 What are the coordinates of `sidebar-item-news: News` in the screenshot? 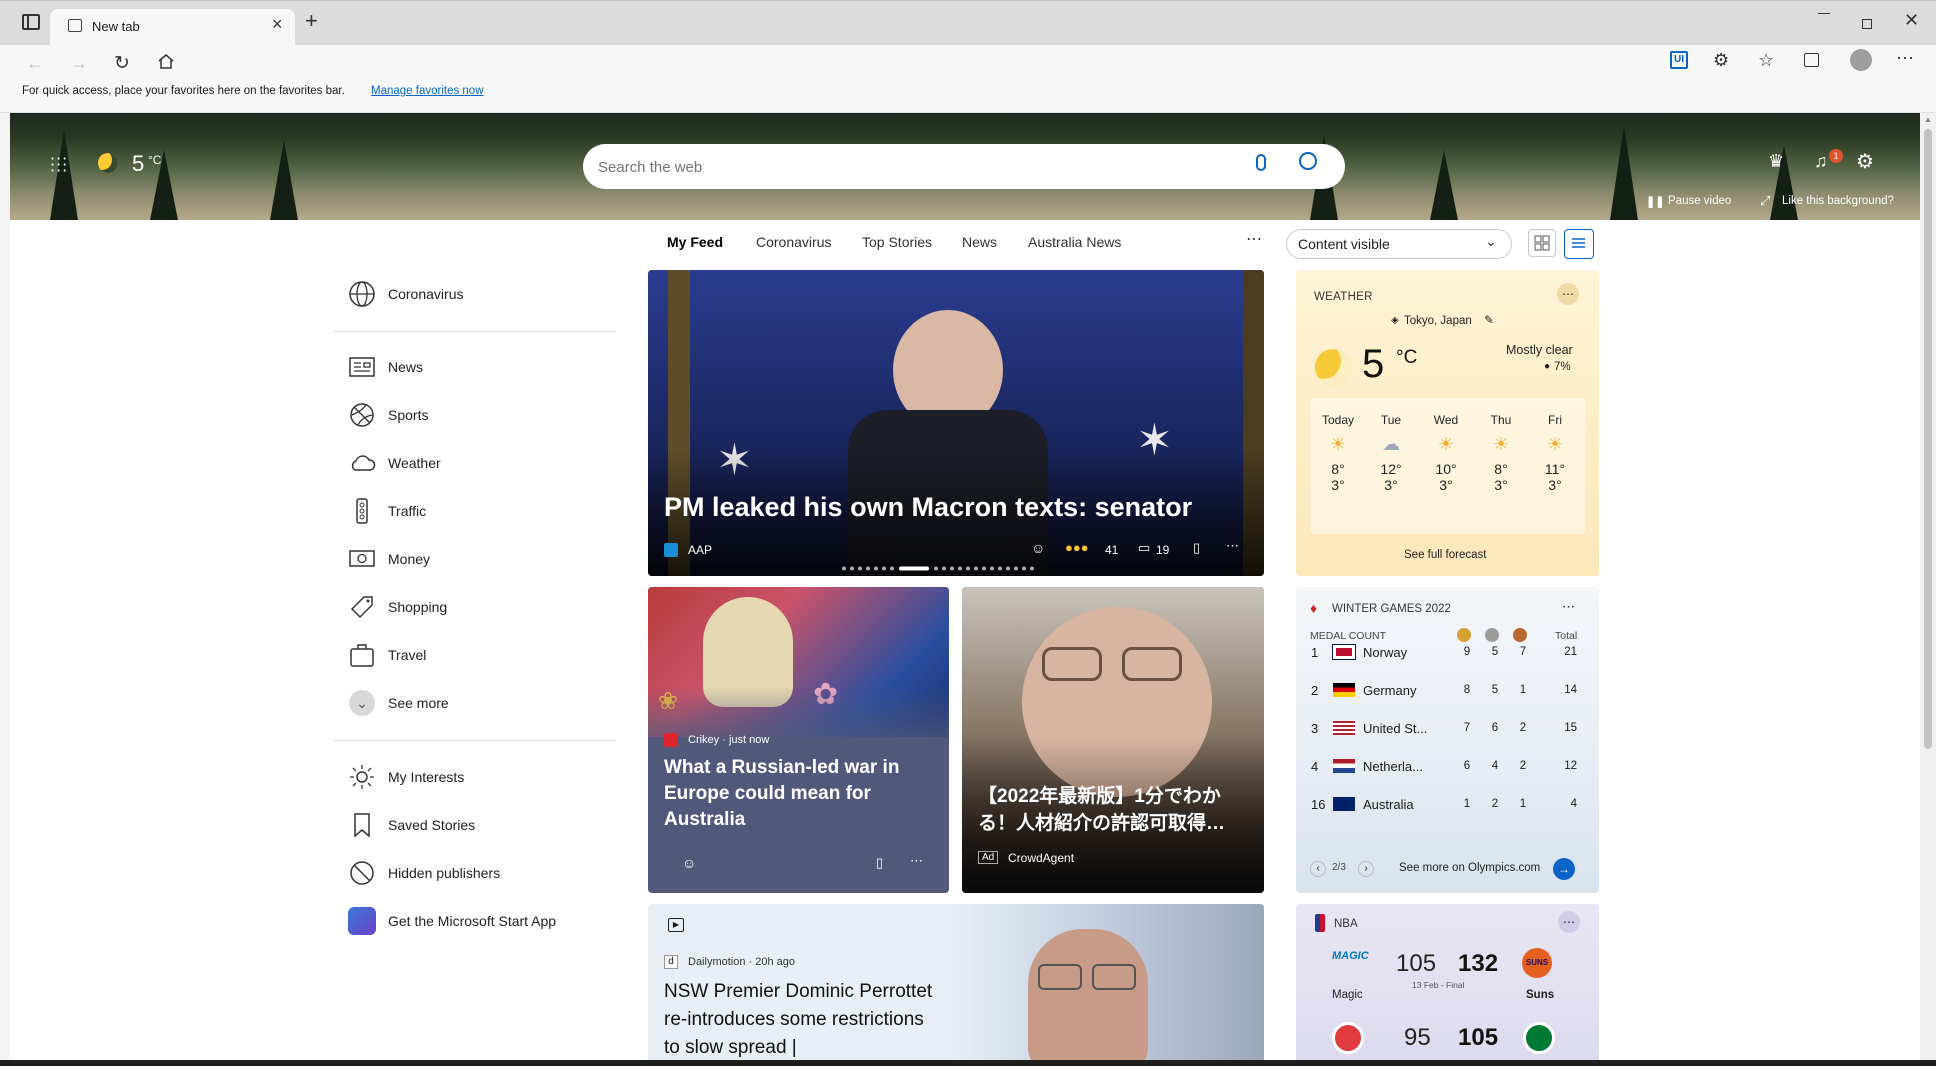 It's located at (385, 367).